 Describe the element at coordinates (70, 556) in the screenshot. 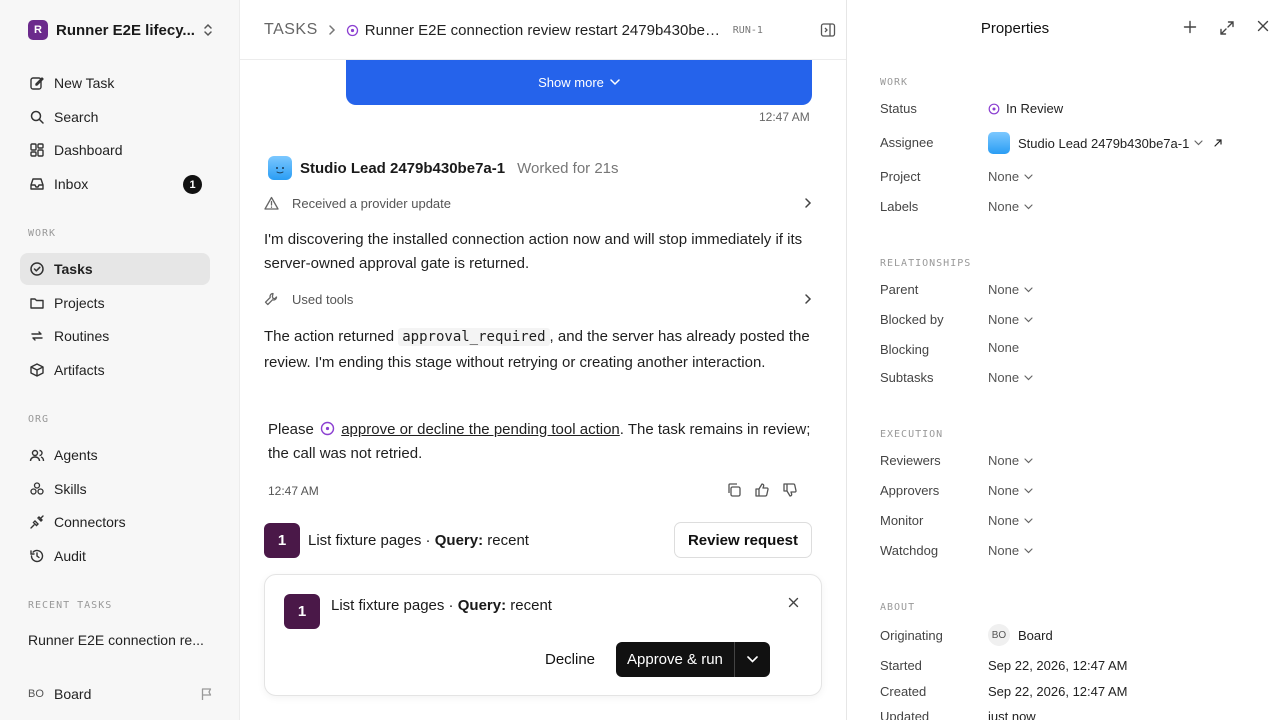

I see `sidebar-item-label: Audit` at that location.